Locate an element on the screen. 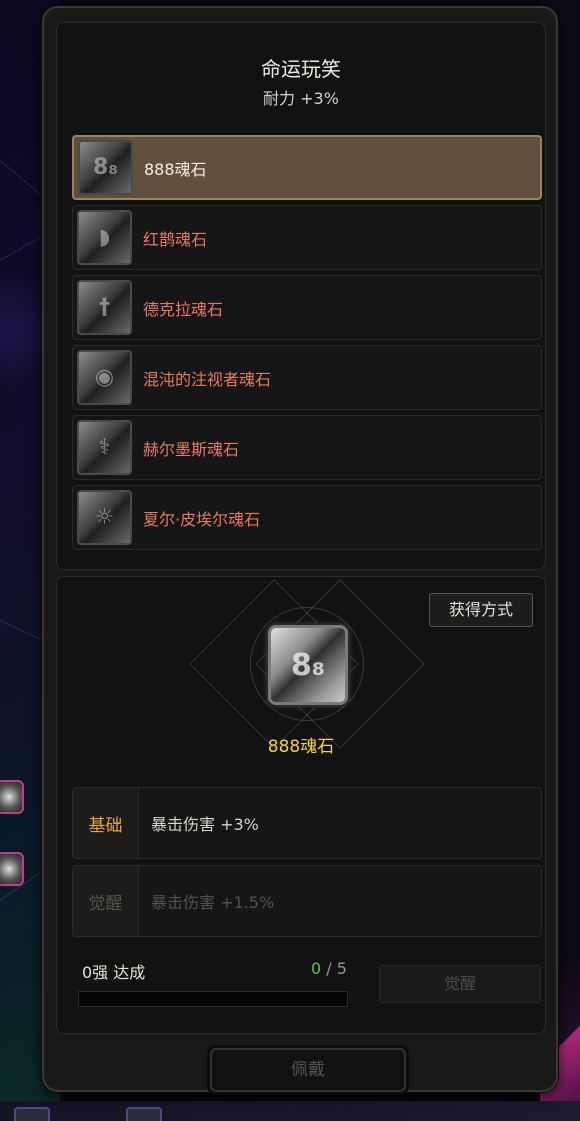 The height and width of the screenshot is (1121, 580). base-stat-value: 暴击伤害 +3% is located at coordinates (205, 824).